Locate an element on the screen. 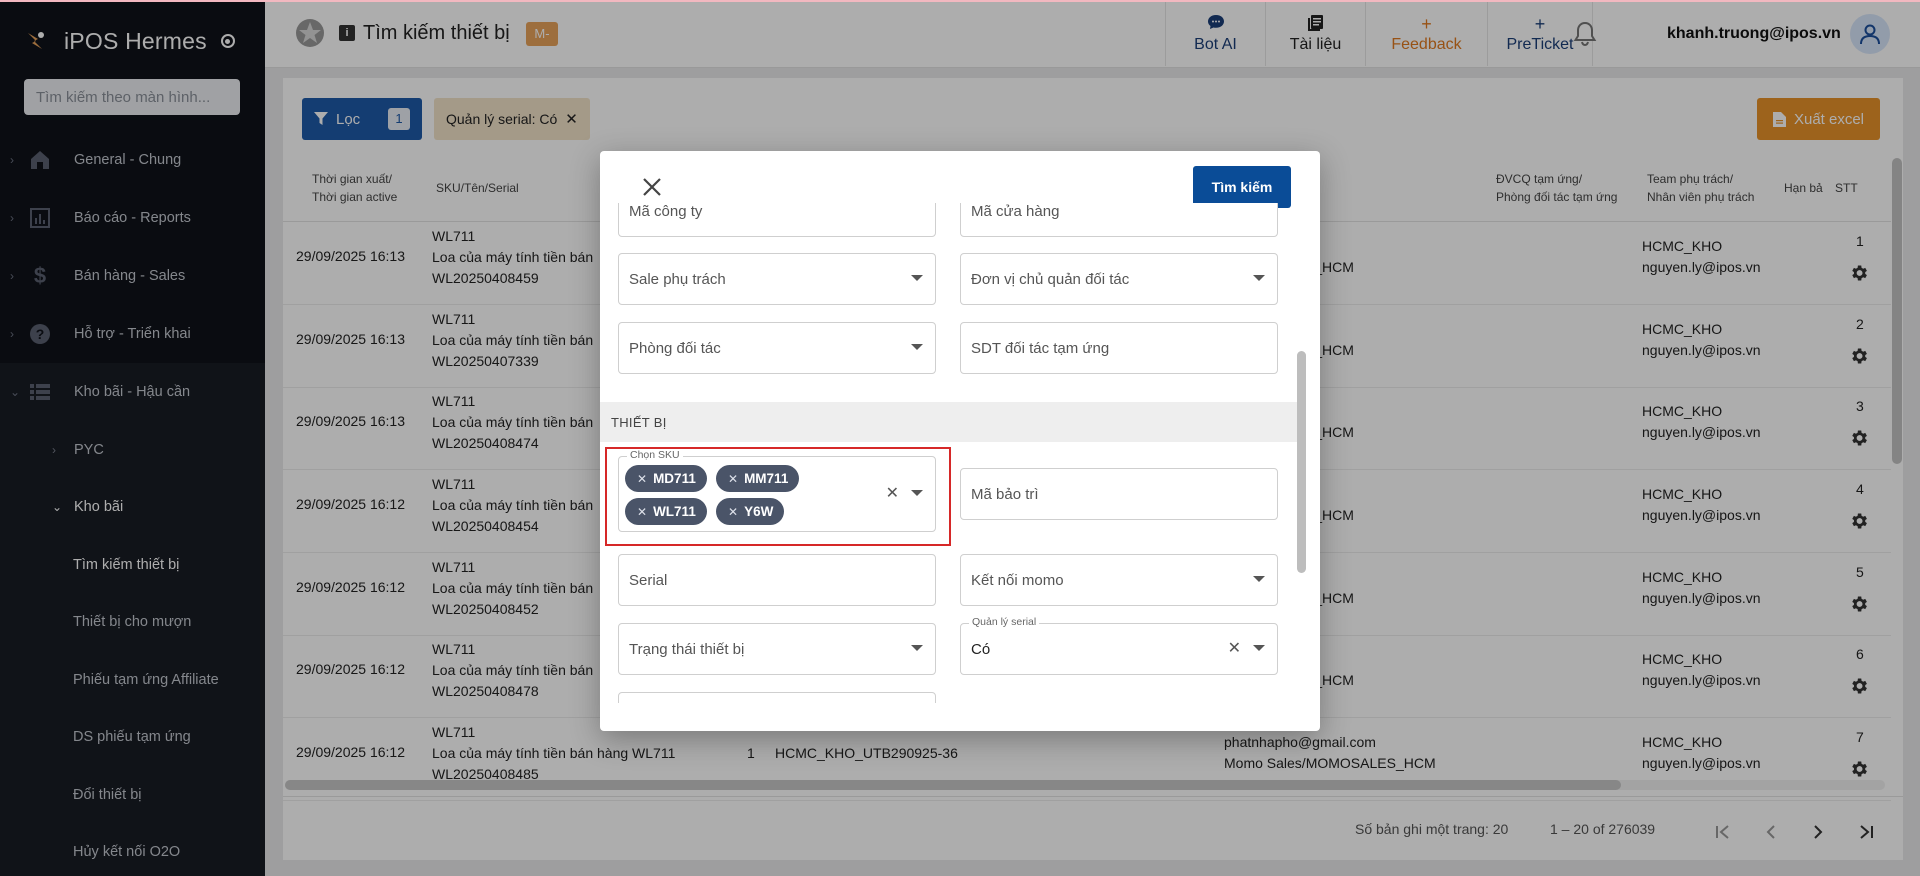  sku-tag-label: WL711 is located at coordinates (674, 511).